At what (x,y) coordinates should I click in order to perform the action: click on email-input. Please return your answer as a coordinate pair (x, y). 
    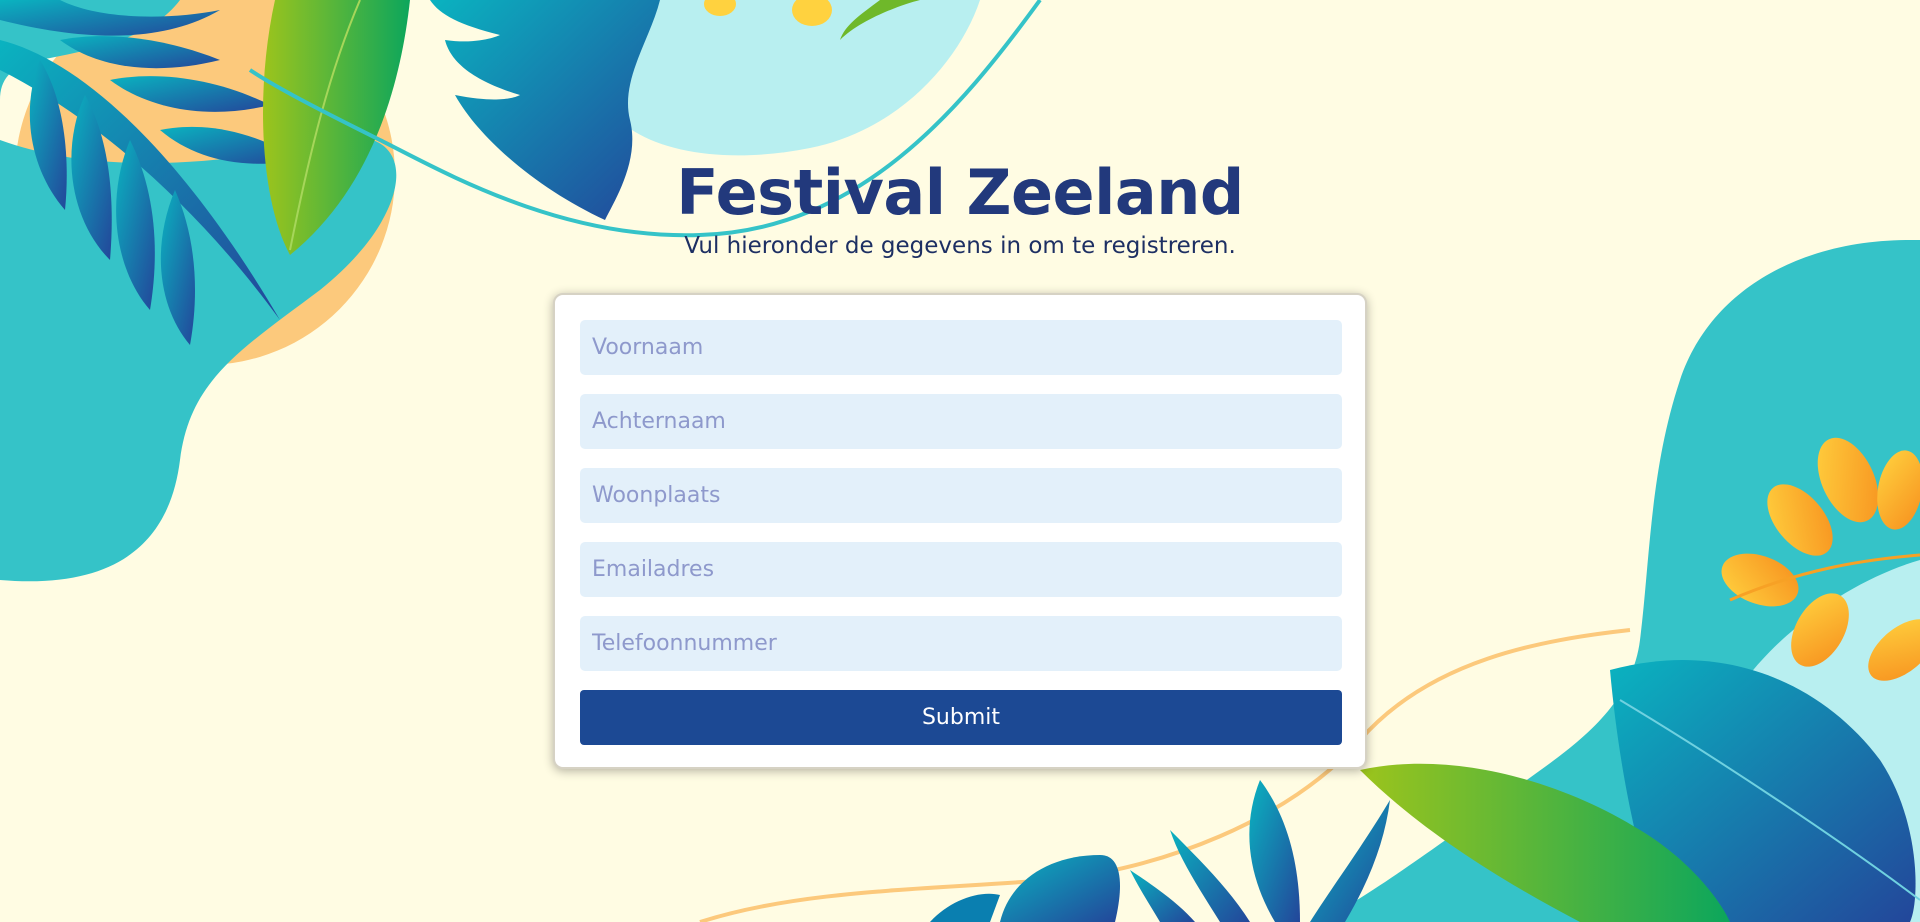
    Looking at the image, I should click on (961, 569).